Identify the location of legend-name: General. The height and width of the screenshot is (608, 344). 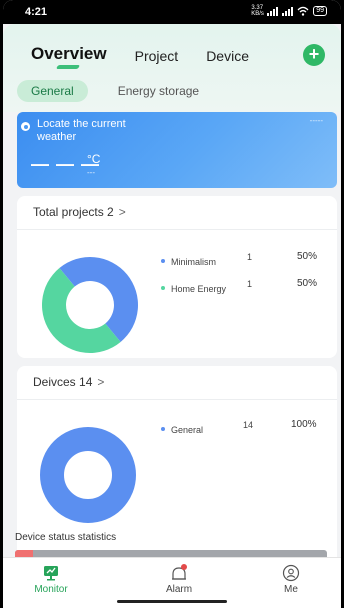
(187, 430).